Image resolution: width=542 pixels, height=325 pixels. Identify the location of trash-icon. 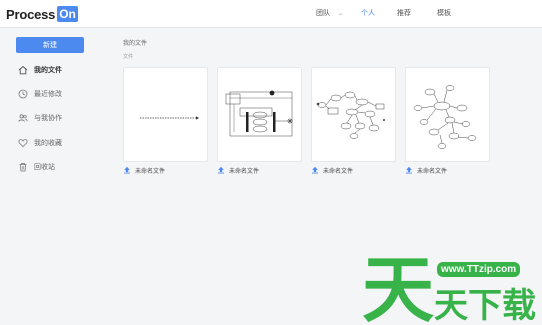
(23, 167).